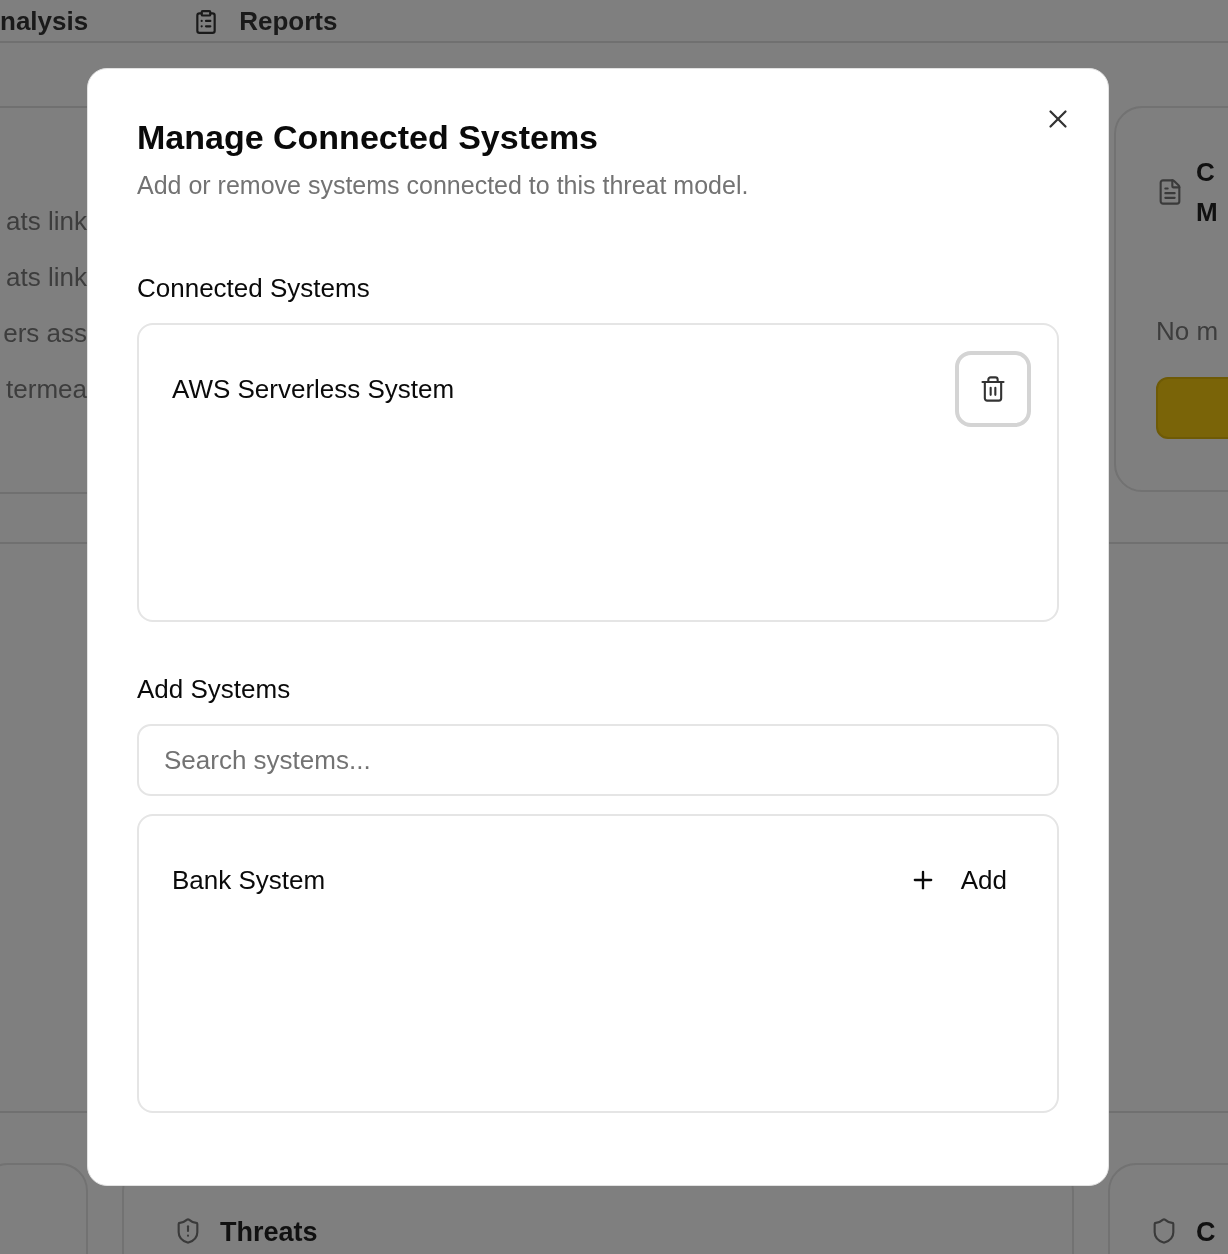 Image resolution: width=1228 pixels, height=1254 pixels. I want to click on empty-text: No m, so click(1188, 331).